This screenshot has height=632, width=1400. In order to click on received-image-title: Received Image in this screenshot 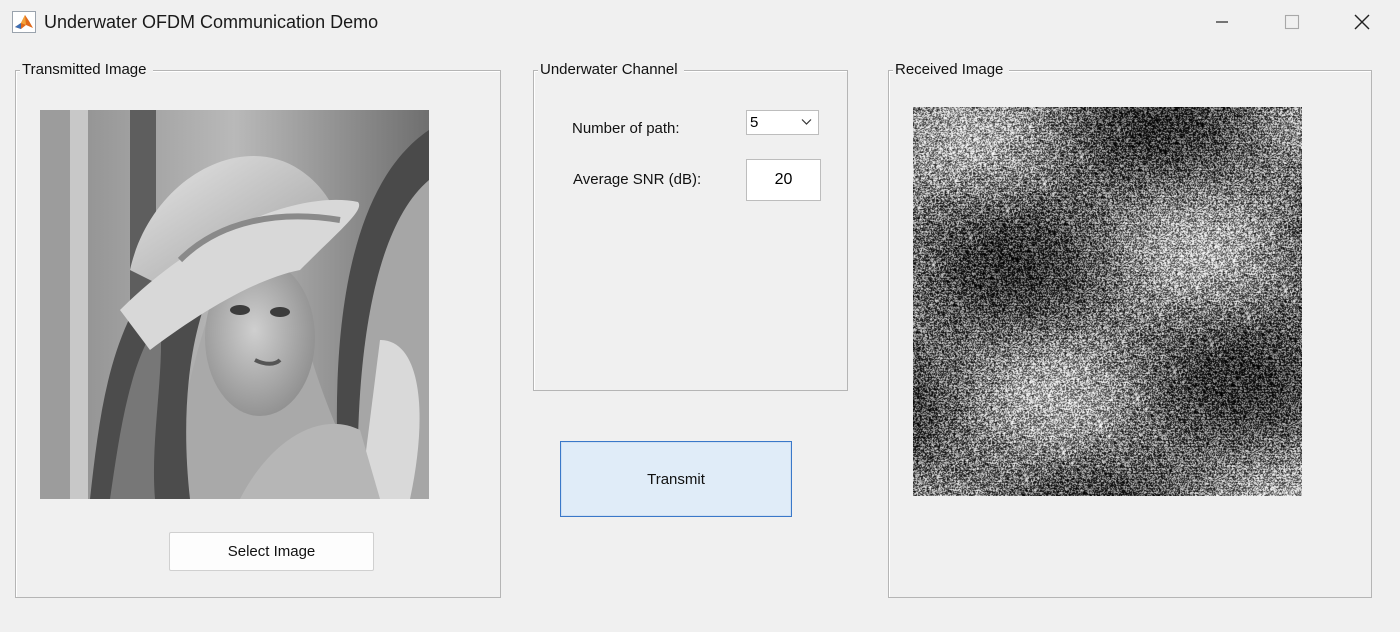, I will do `click(951, 69)`.